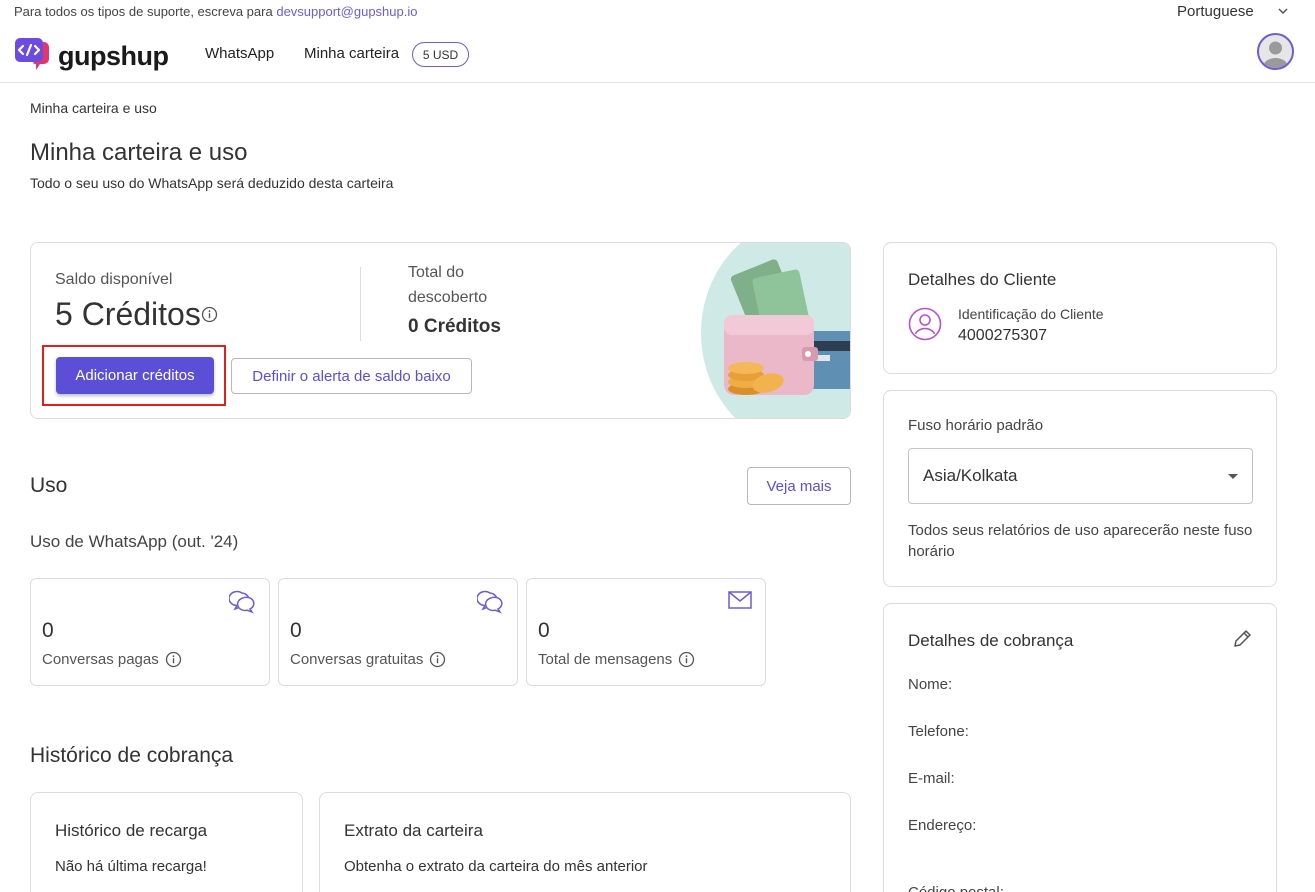 Image resolution: width=1315 pixels, height=892 pixels. What do you see at coordinates (128, 314) in the screenshot?
I see `available-balance-amount: 5 Créditos` at bounding box center [128, 314].